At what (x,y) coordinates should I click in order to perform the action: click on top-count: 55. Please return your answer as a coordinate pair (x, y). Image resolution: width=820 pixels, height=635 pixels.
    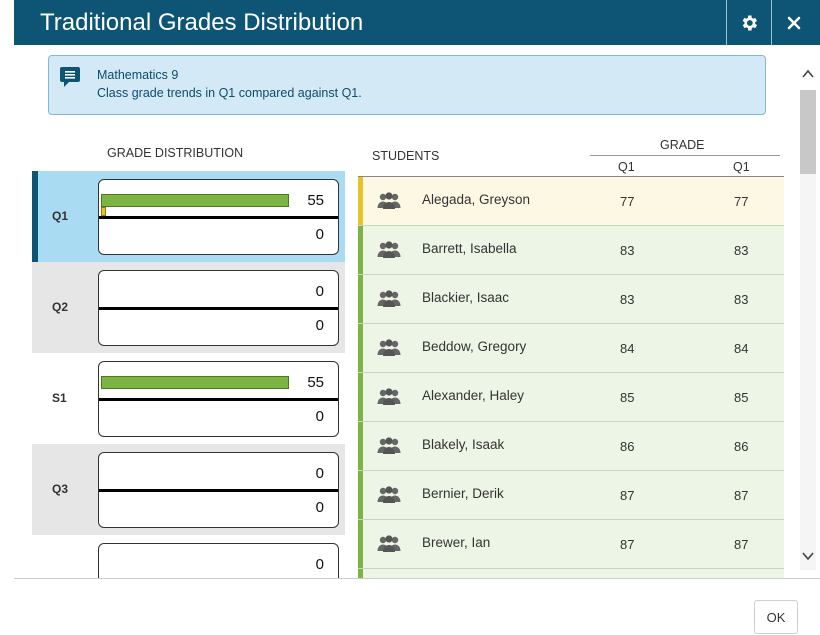
    Looking at the image, I should click on (315, 382).